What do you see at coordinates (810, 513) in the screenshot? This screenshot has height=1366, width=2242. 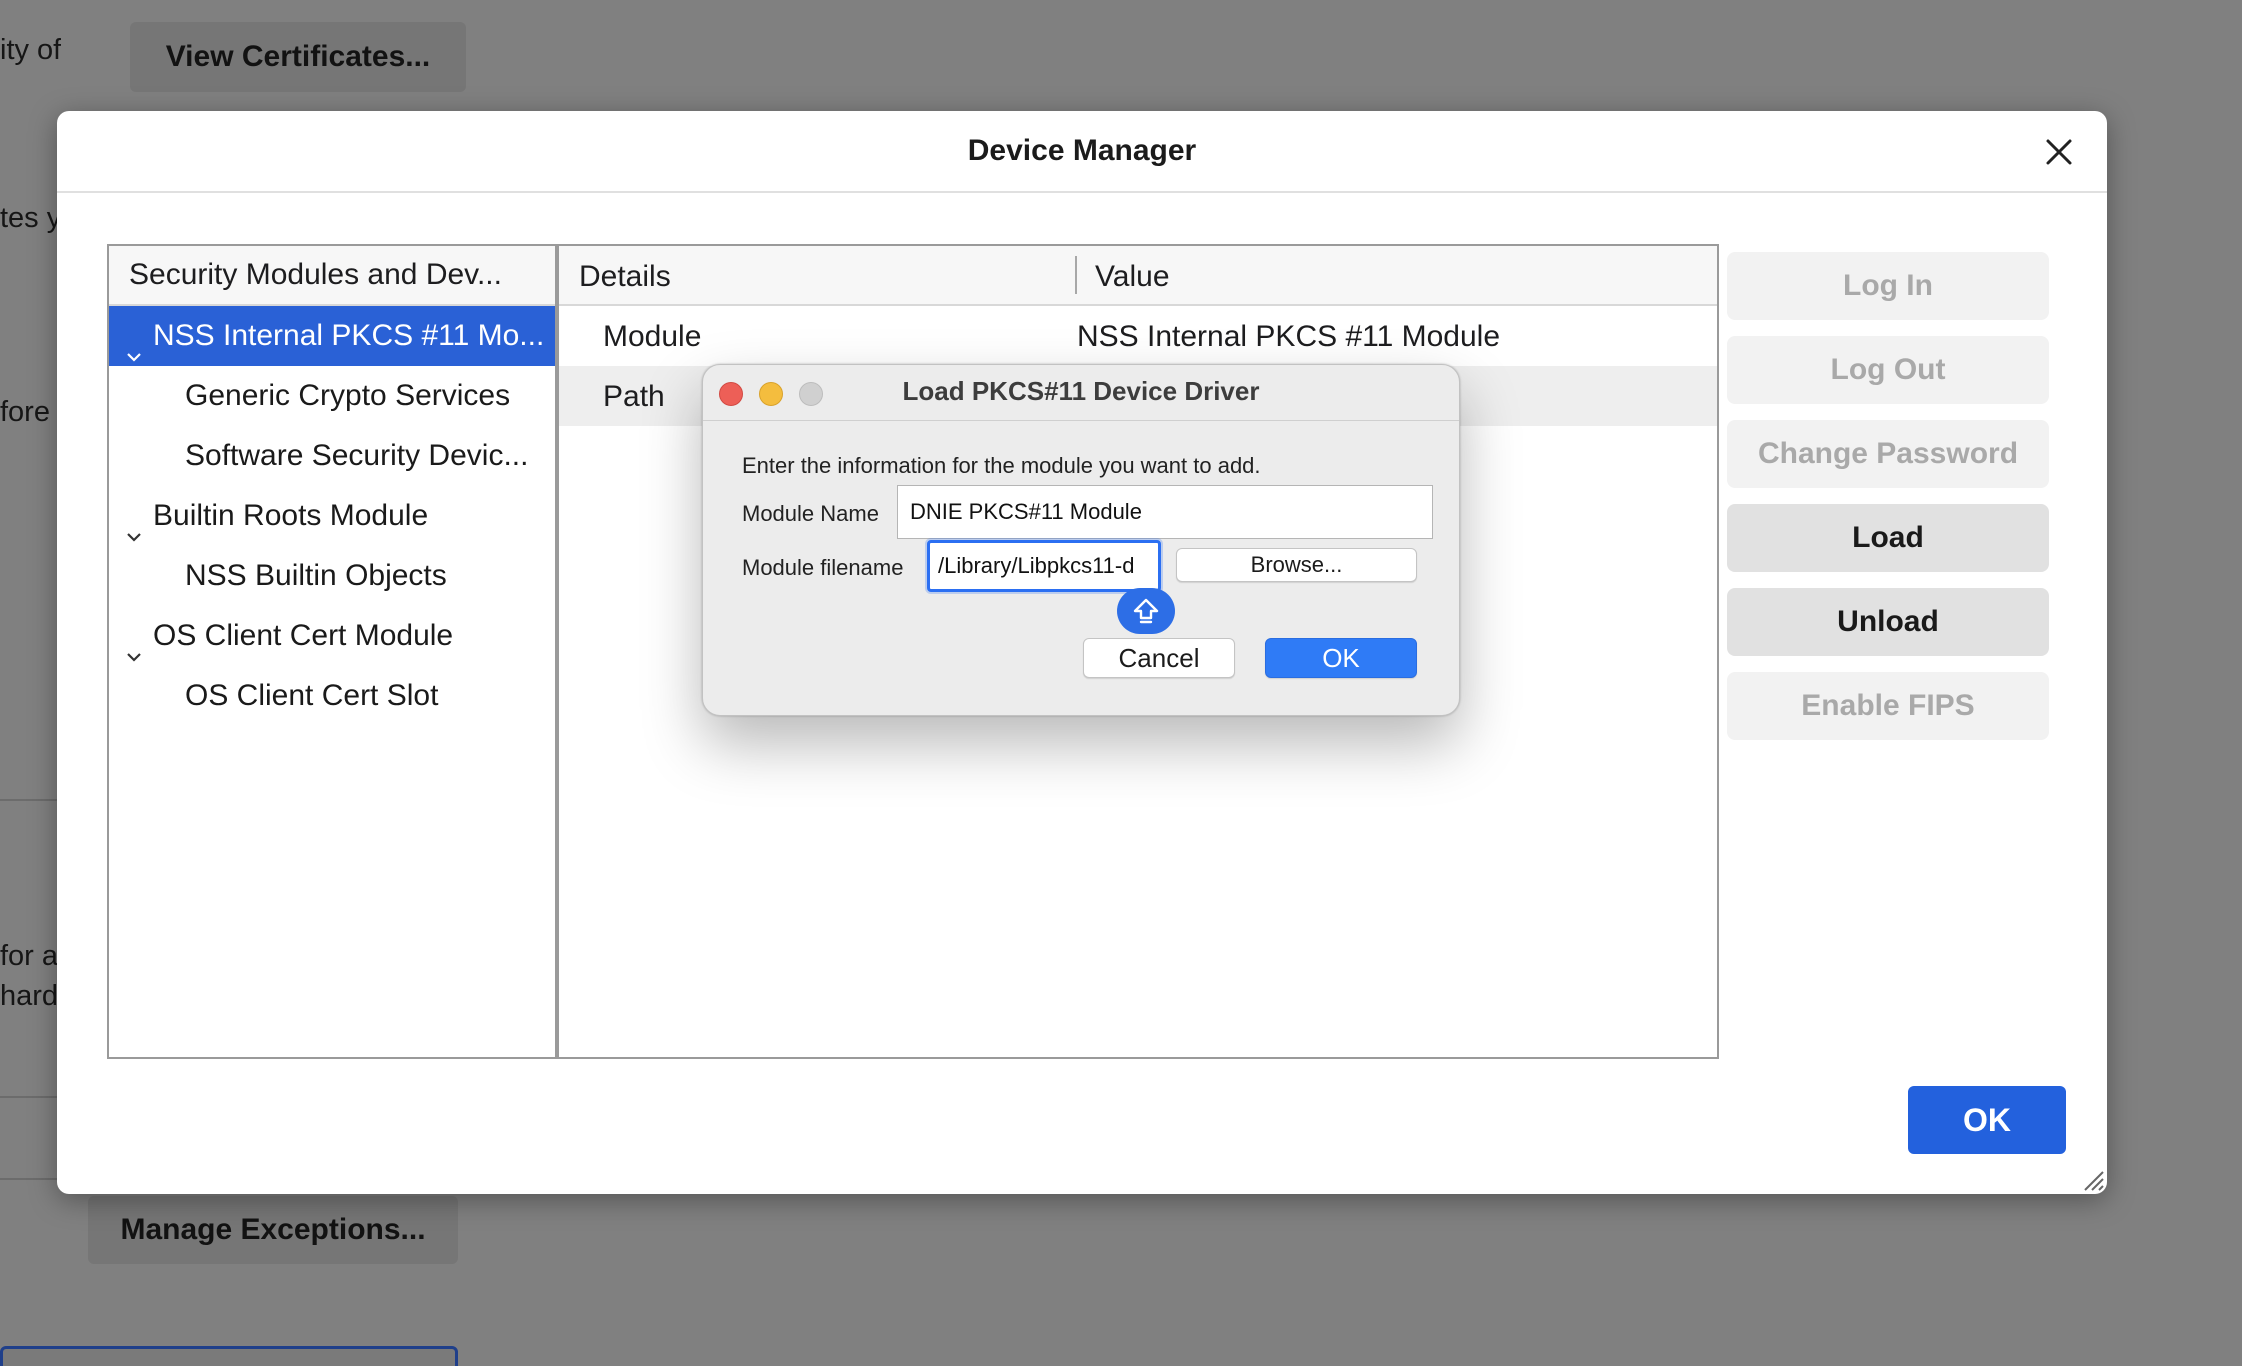 I see `module-name-label: Module Name` at bounding box center [810, 513].